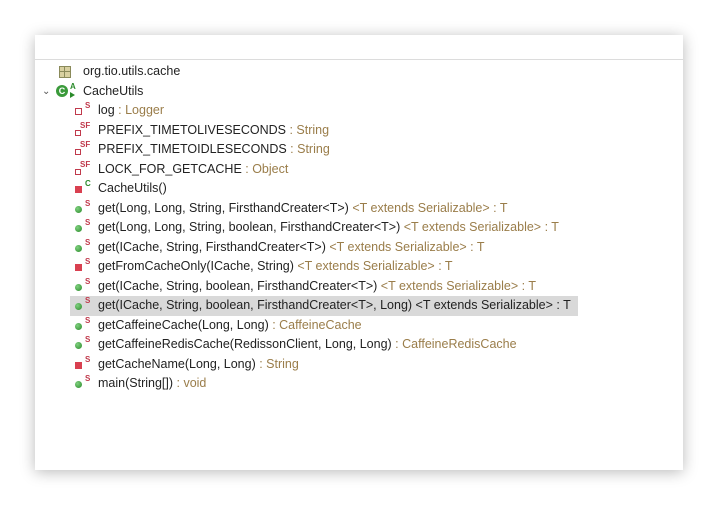 The image size is (726, 514). Describe the element at coordinates (315, 324) in the screenshot. I see `member-type: : CaffeineCache` at that location.